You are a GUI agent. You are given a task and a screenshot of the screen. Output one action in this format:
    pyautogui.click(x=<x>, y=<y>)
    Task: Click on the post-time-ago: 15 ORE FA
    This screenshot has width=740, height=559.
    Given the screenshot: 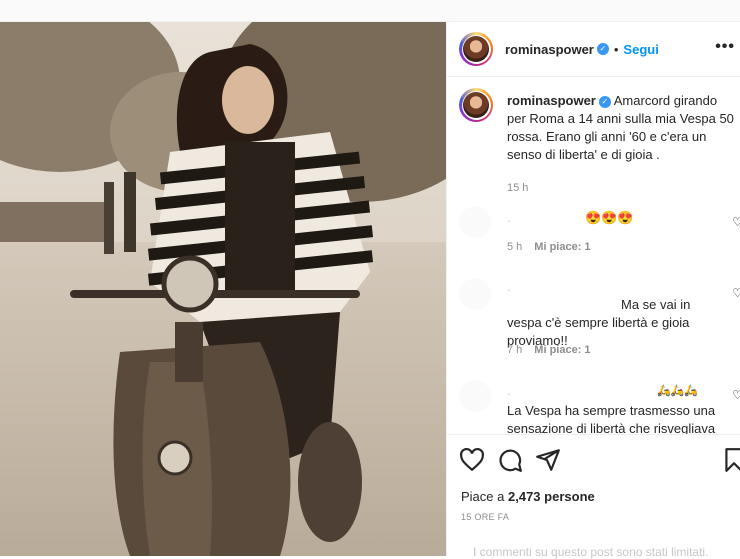 What is the action you would take?
    pyautogui.click(x=485, y=517)
    